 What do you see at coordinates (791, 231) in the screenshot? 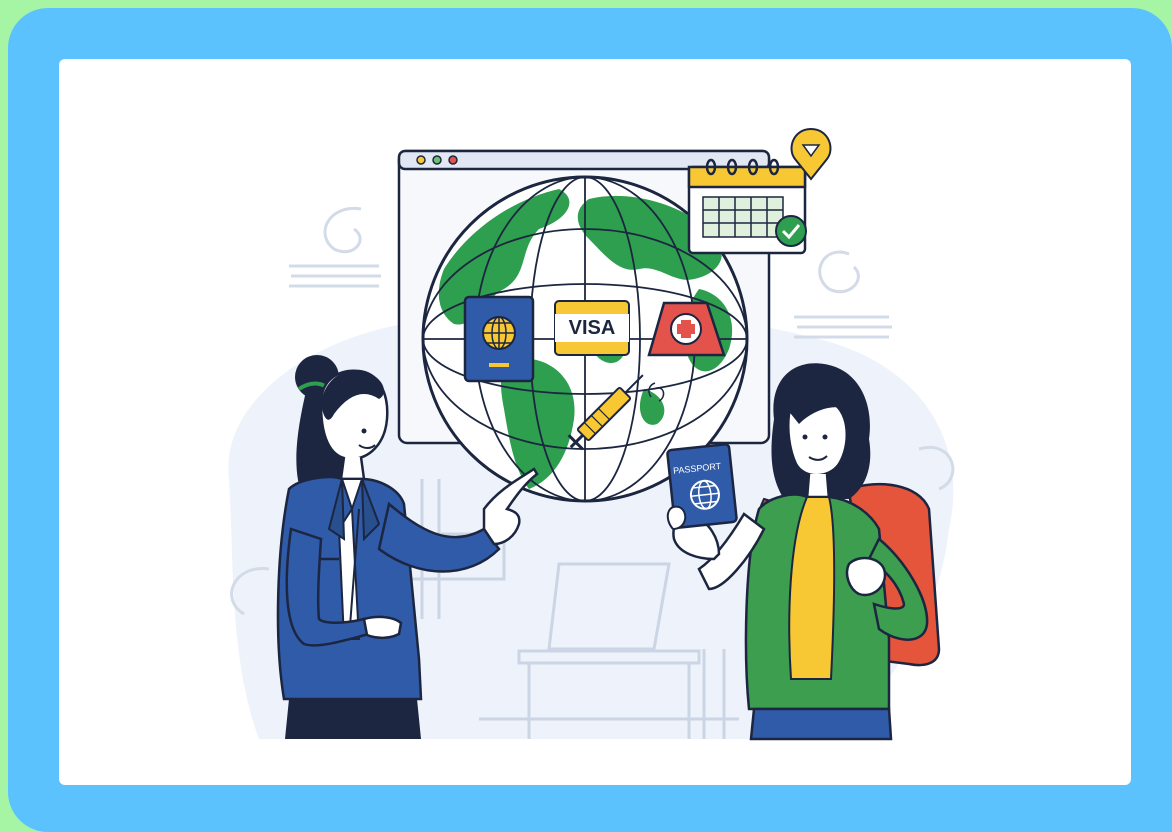
I see `checkmark-icon` at bounding box center [791, 231].